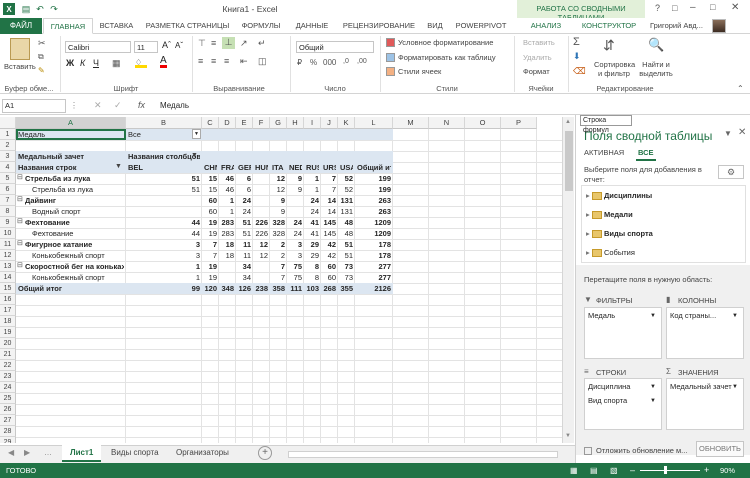  Describe the element at coordinates (179, 45) in the screenshot. I see `shrink-font-icon: Aˇ` at that location.